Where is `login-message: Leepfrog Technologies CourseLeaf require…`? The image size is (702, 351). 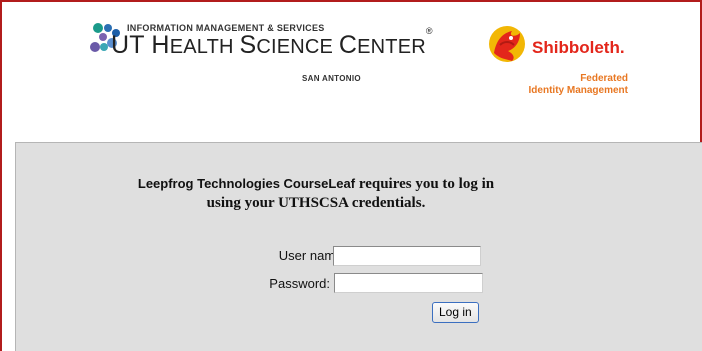
login-message: Leepfrog Technologies CourseLeaf require… is located at coordinates (316, 193).